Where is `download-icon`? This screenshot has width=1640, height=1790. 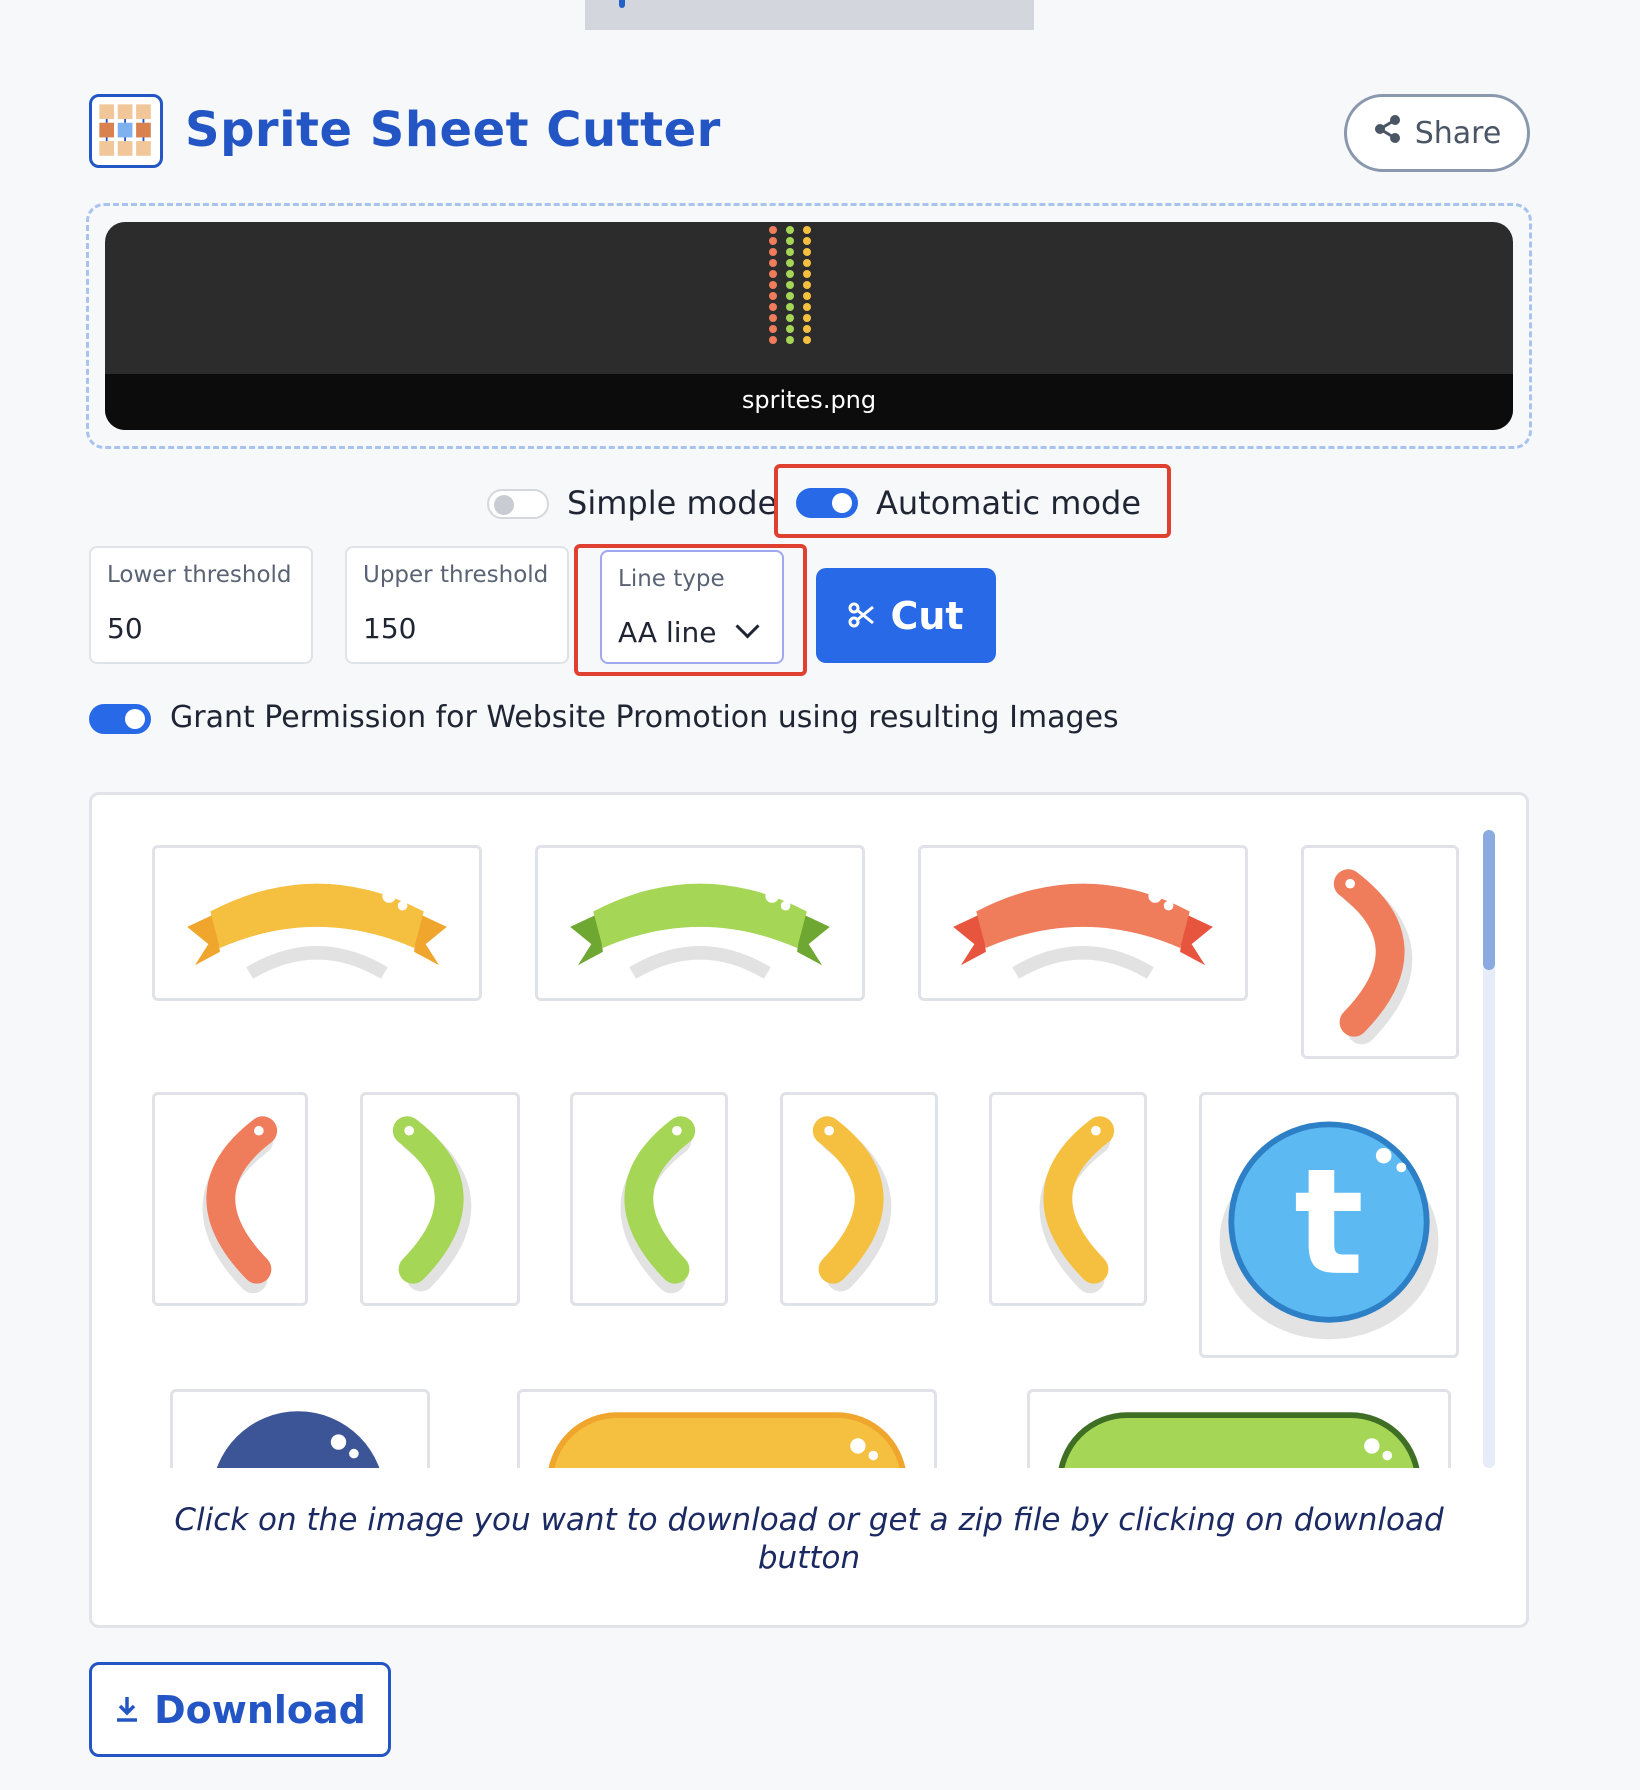
download-icon is located at coordinates (127, 1710).